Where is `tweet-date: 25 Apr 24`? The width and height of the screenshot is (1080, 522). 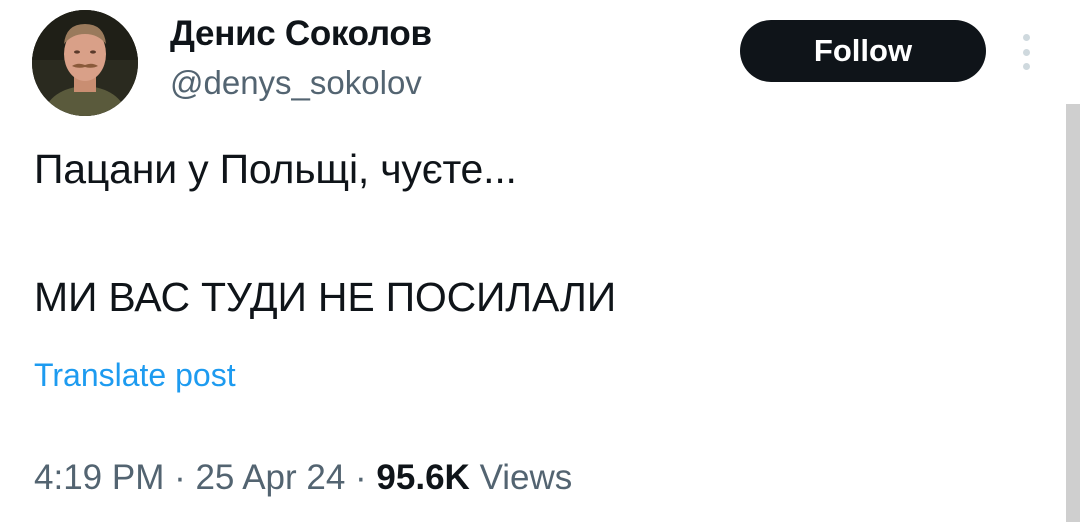
tweet-date: 25 Apr 24 is located at coordinates (270, 477).